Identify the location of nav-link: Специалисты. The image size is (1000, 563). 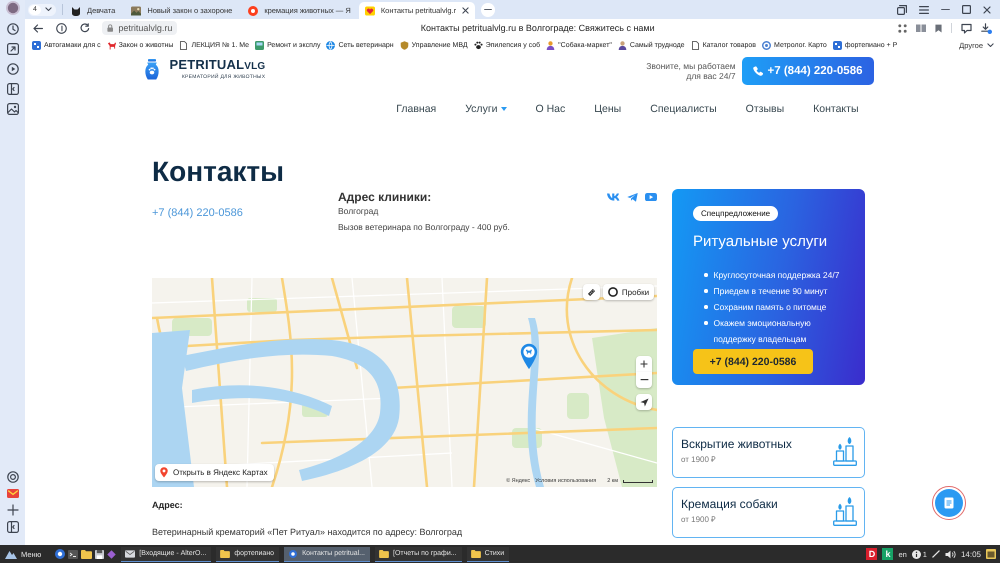
(683, 109).